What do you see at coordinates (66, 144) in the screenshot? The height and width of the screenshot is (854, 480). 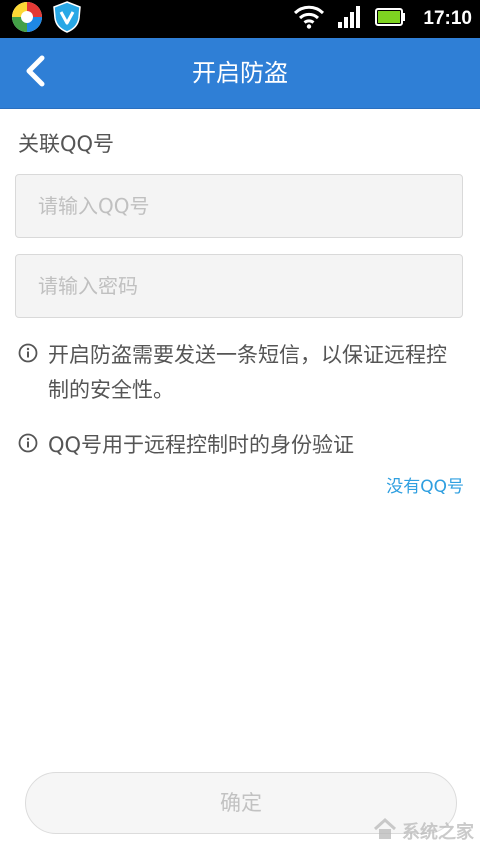 I see `section-label: 关联QQ号` at bounding box center [66, 144].